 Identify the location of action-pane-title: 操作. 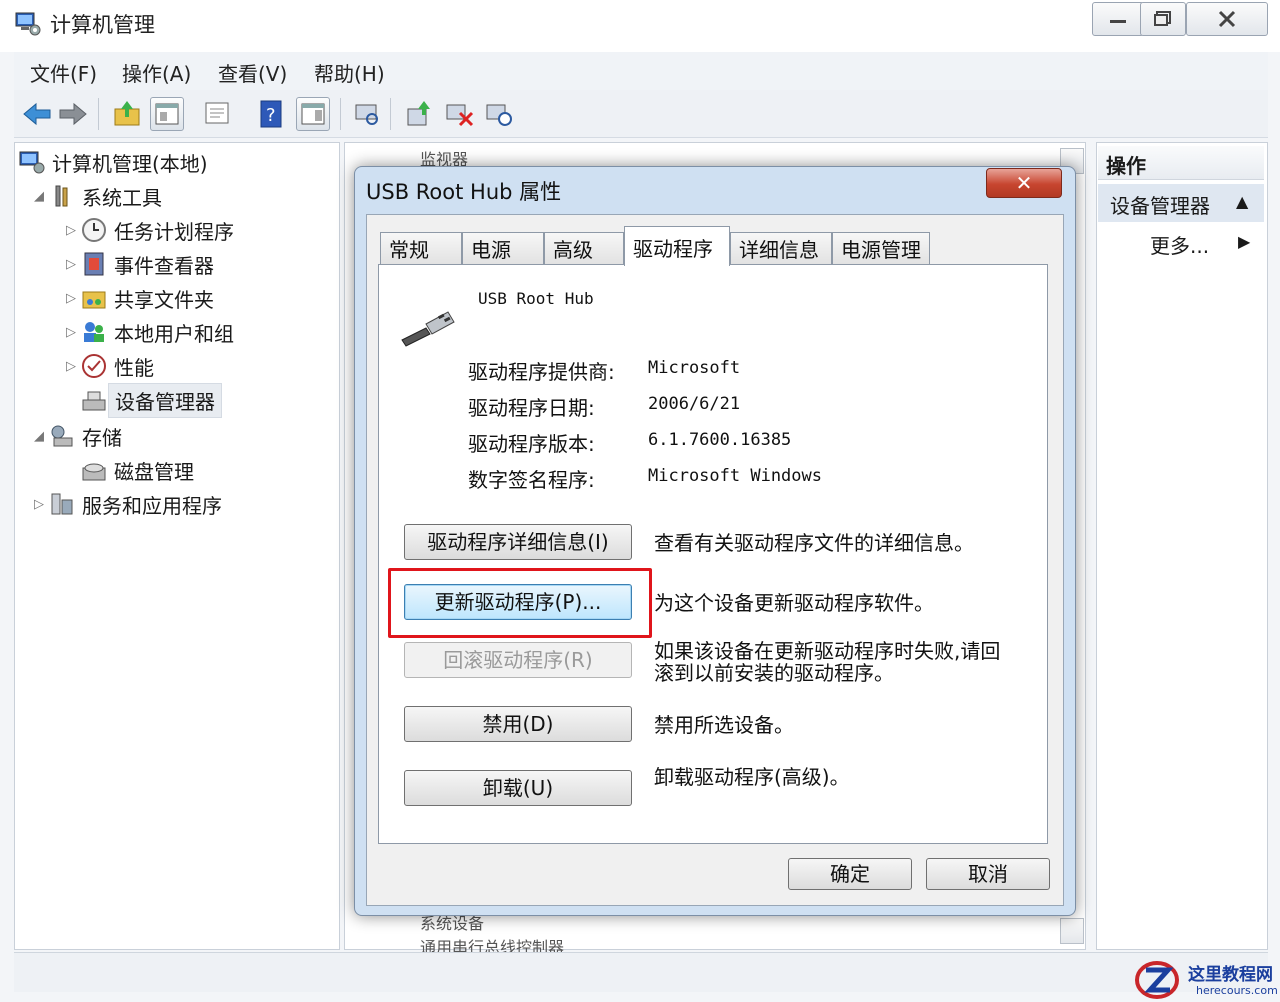
(1126, 166).